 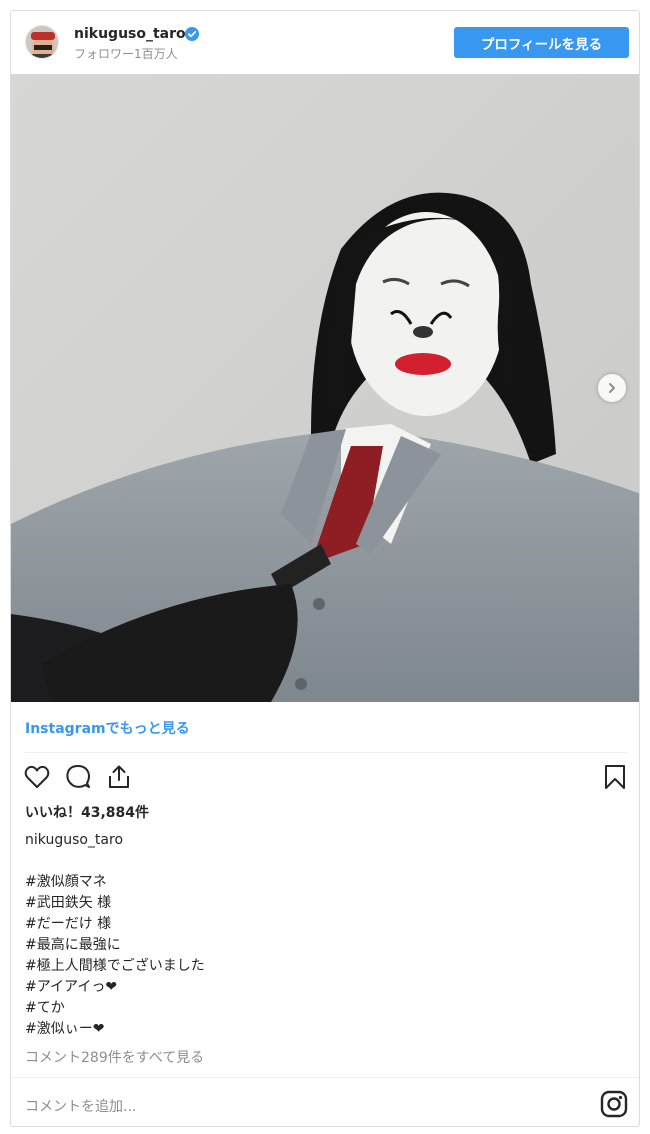 I want to click on like-button, so click(x=37, y=777).